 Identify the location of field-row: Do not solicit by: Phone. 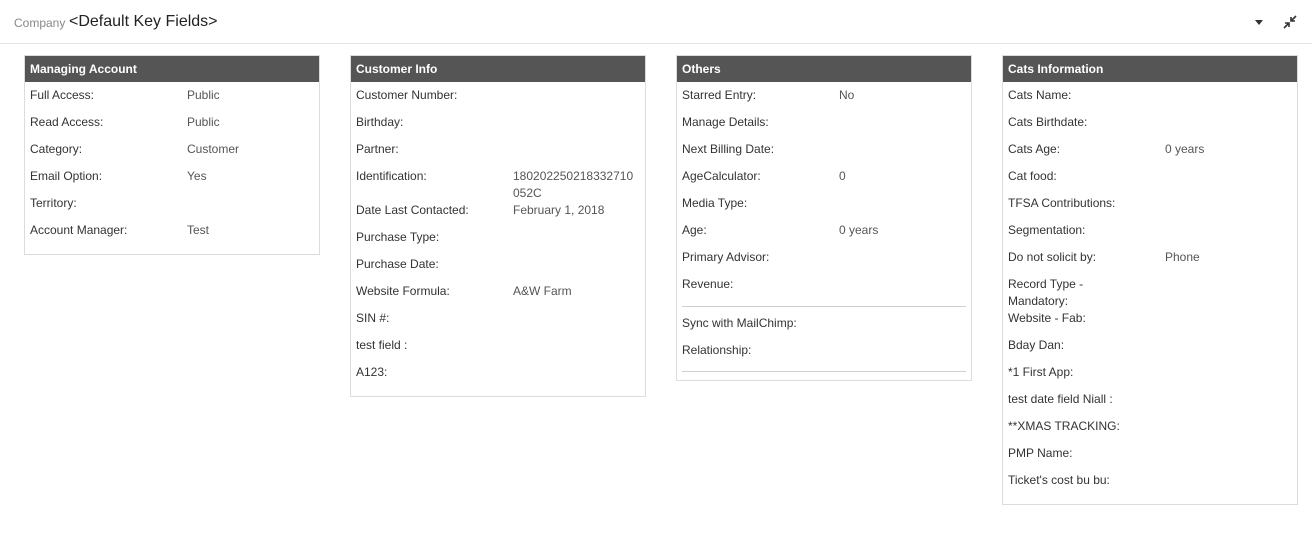
(1150, 262).